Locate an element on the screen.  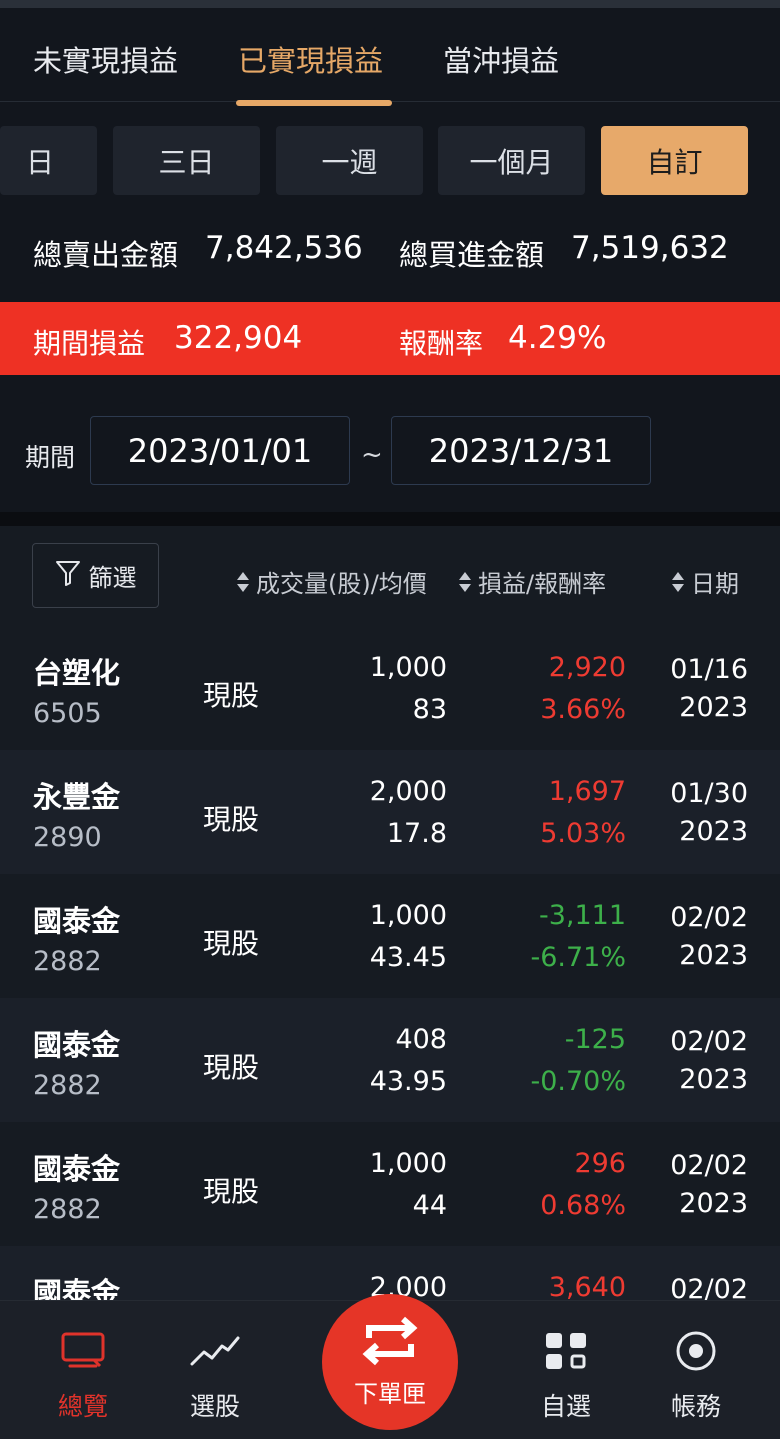
return-rate-label: 報酬率 is located at coordinates (441, 343).